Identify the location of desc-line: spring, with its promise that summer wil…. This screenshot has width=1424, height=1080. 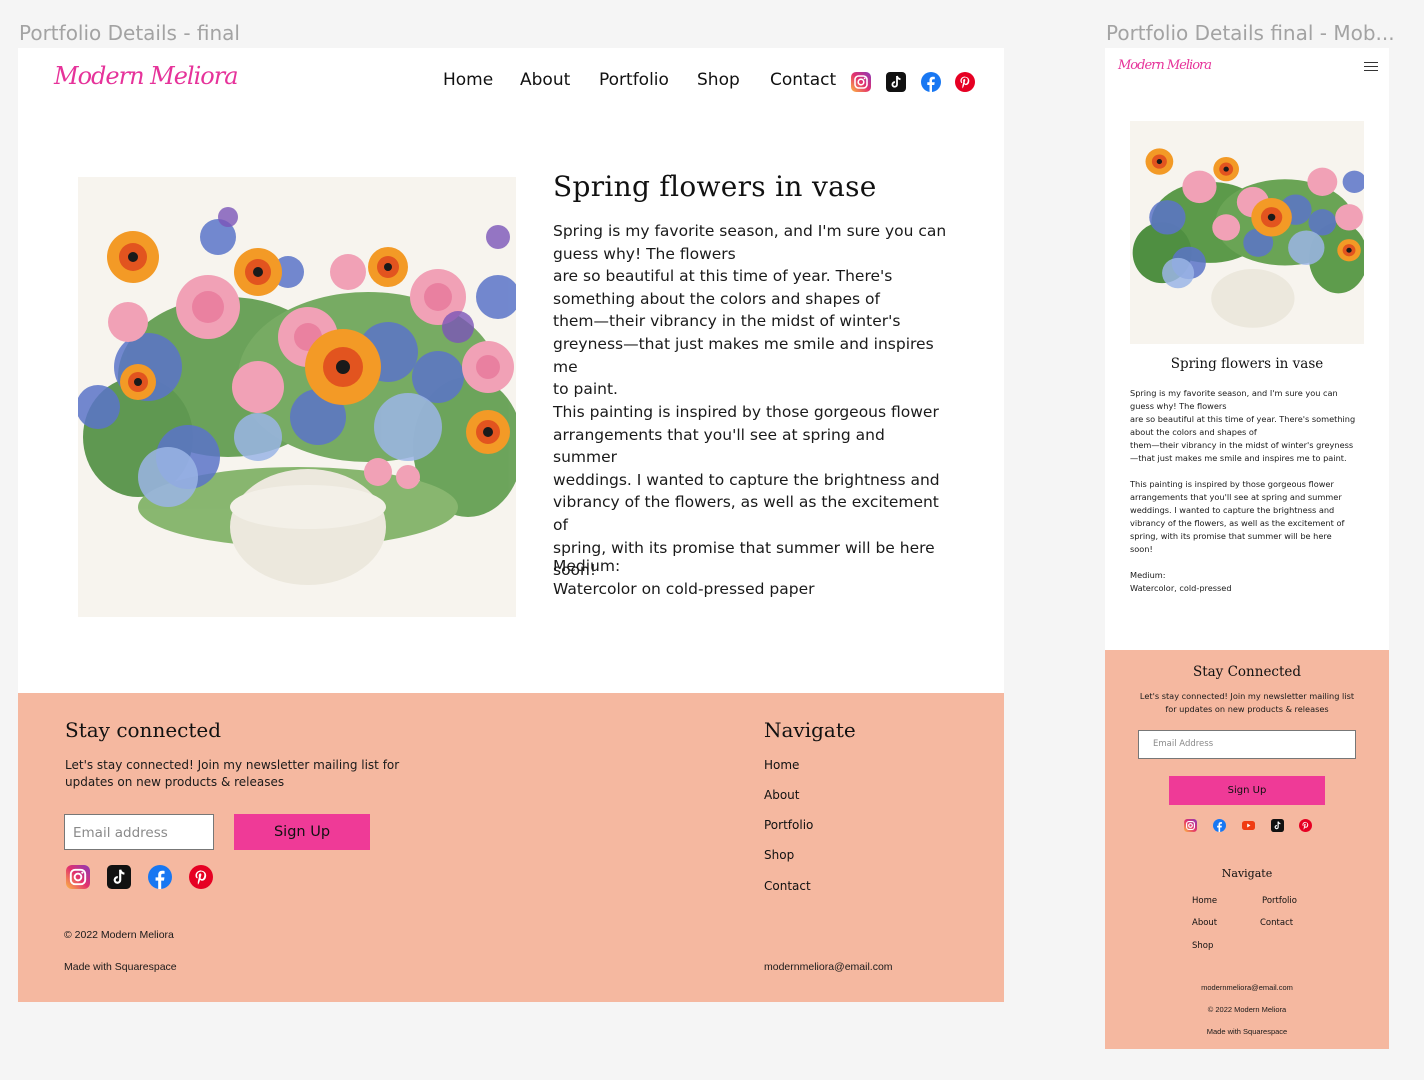
(1231, 536).